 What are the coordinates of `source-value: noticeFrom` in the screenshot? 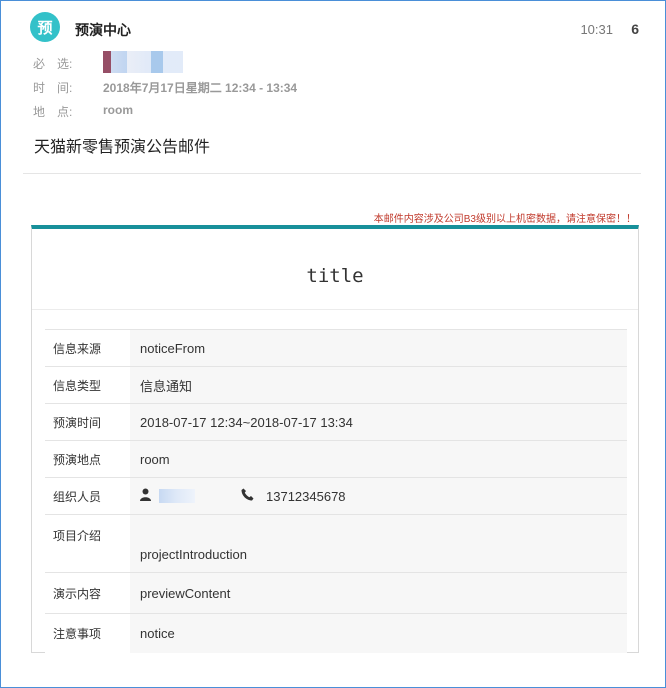 It's located at (378, 348).